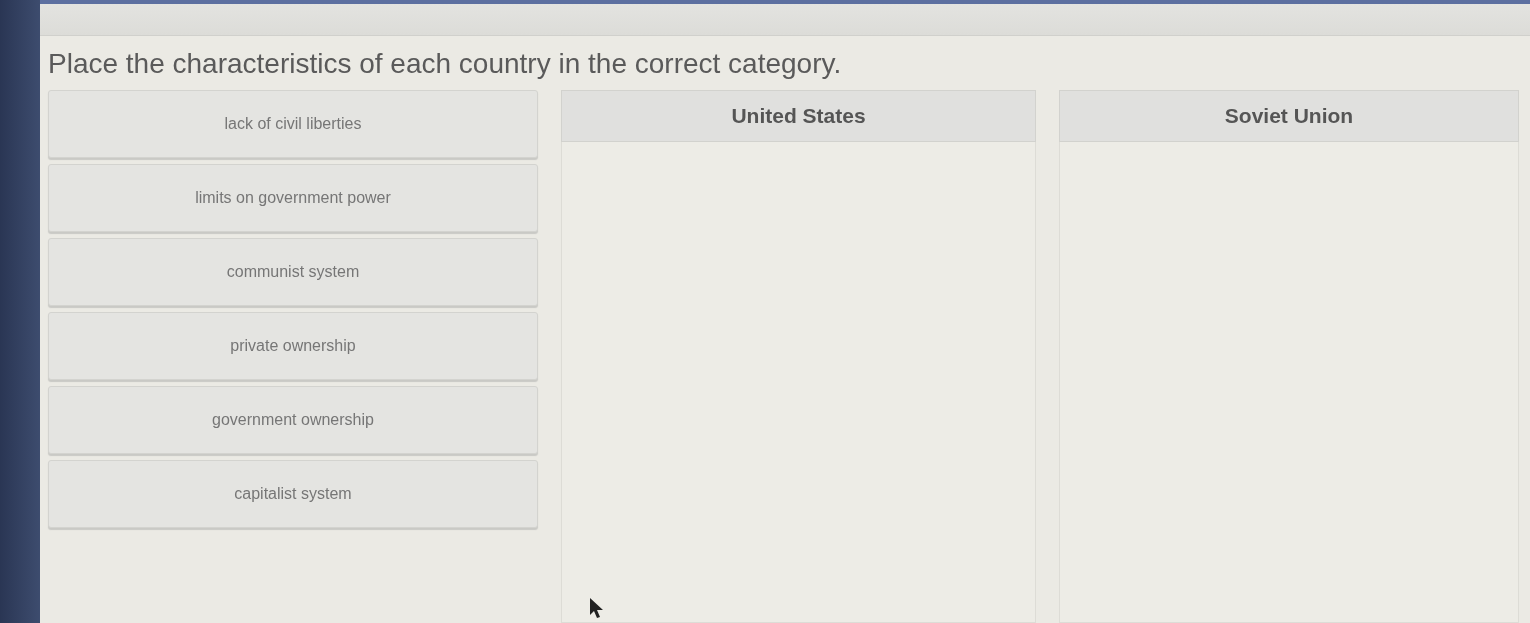 Image resolution: width=1530 pixels, height=623 pixels. I want to click on category-header: Soviet Union, so click(1289, 116).